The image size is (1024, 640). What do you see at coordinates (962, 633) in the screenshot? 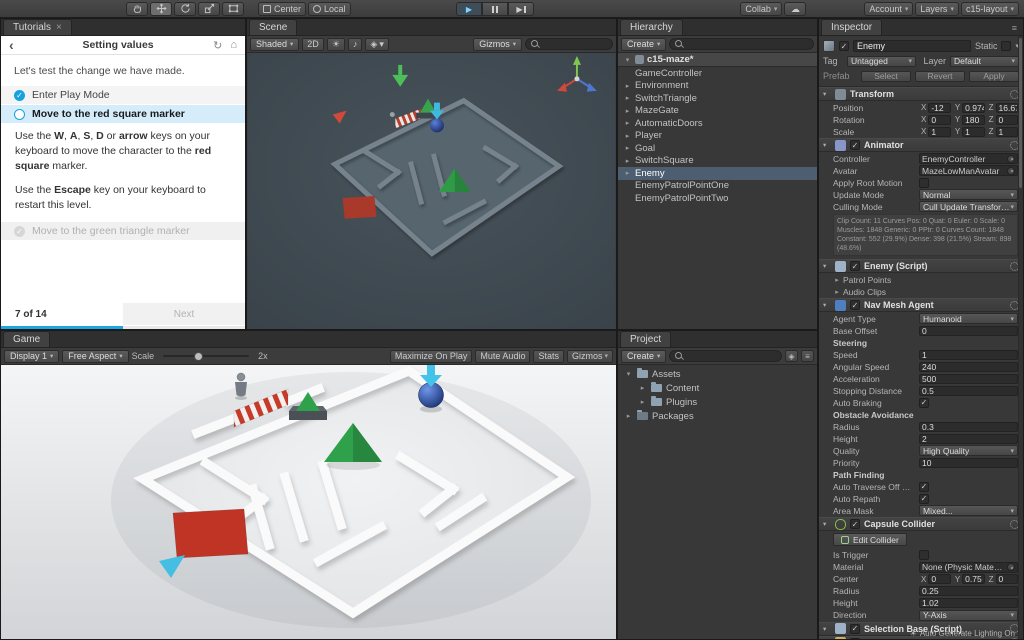
I see `lighting-status: ☀ Auto Generate Lighting On` at bounding box center [962, 633].